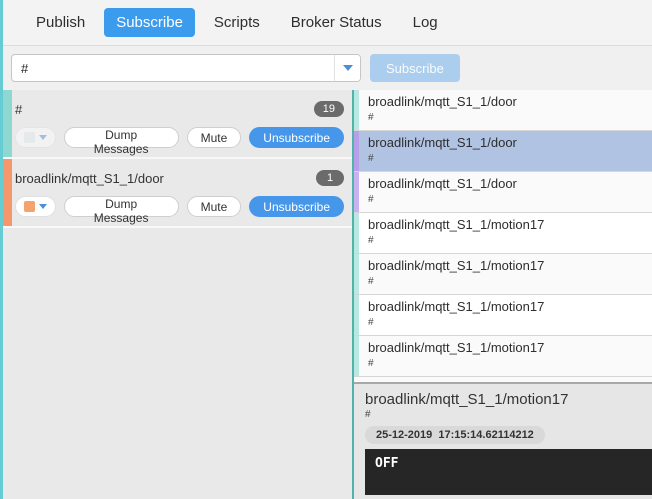 The image size is (652, 499). What do you see at coordinates (336, 22) in the screenshot?
I see `tab-broker-status: Broker Status` at bounding box center [336, 22].